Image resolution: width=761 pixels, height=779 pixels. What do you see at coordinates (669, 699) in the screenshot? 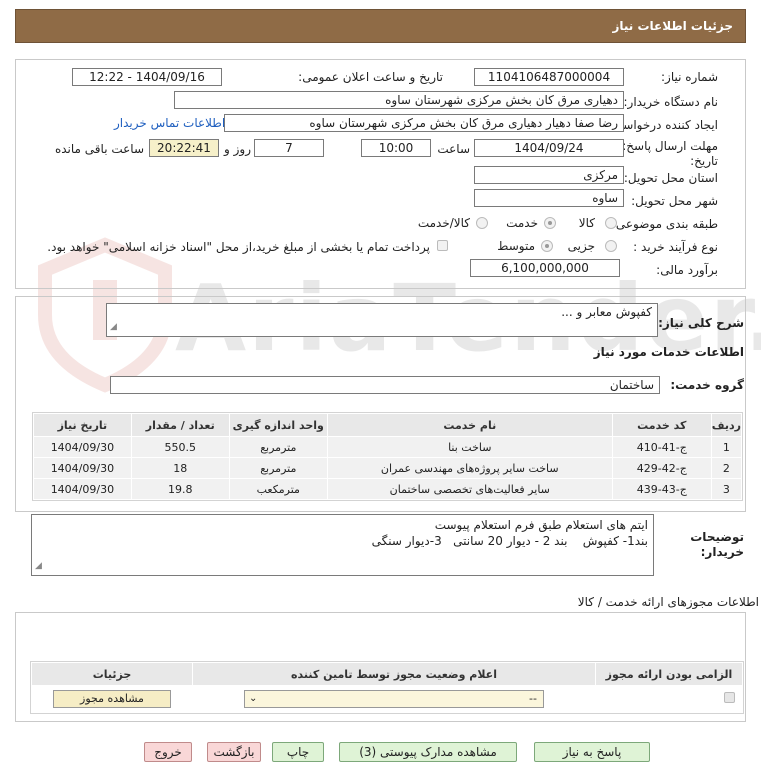
I see `permit-required-cell` at bounding box center [669, 699].